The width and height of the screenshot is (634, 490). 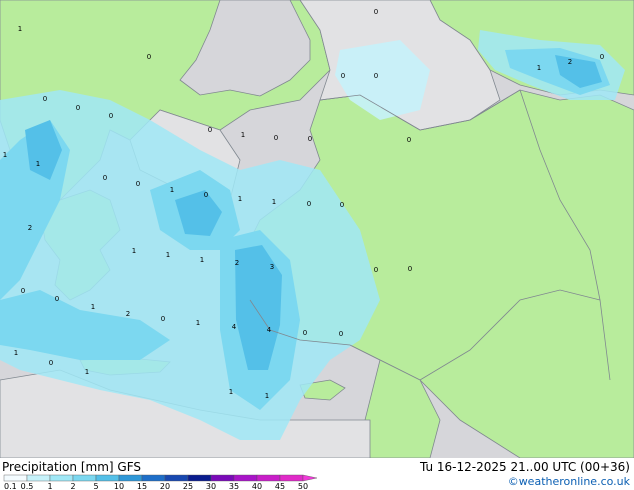 I want to click on model-name: GFS, so click(x=129, y=467).